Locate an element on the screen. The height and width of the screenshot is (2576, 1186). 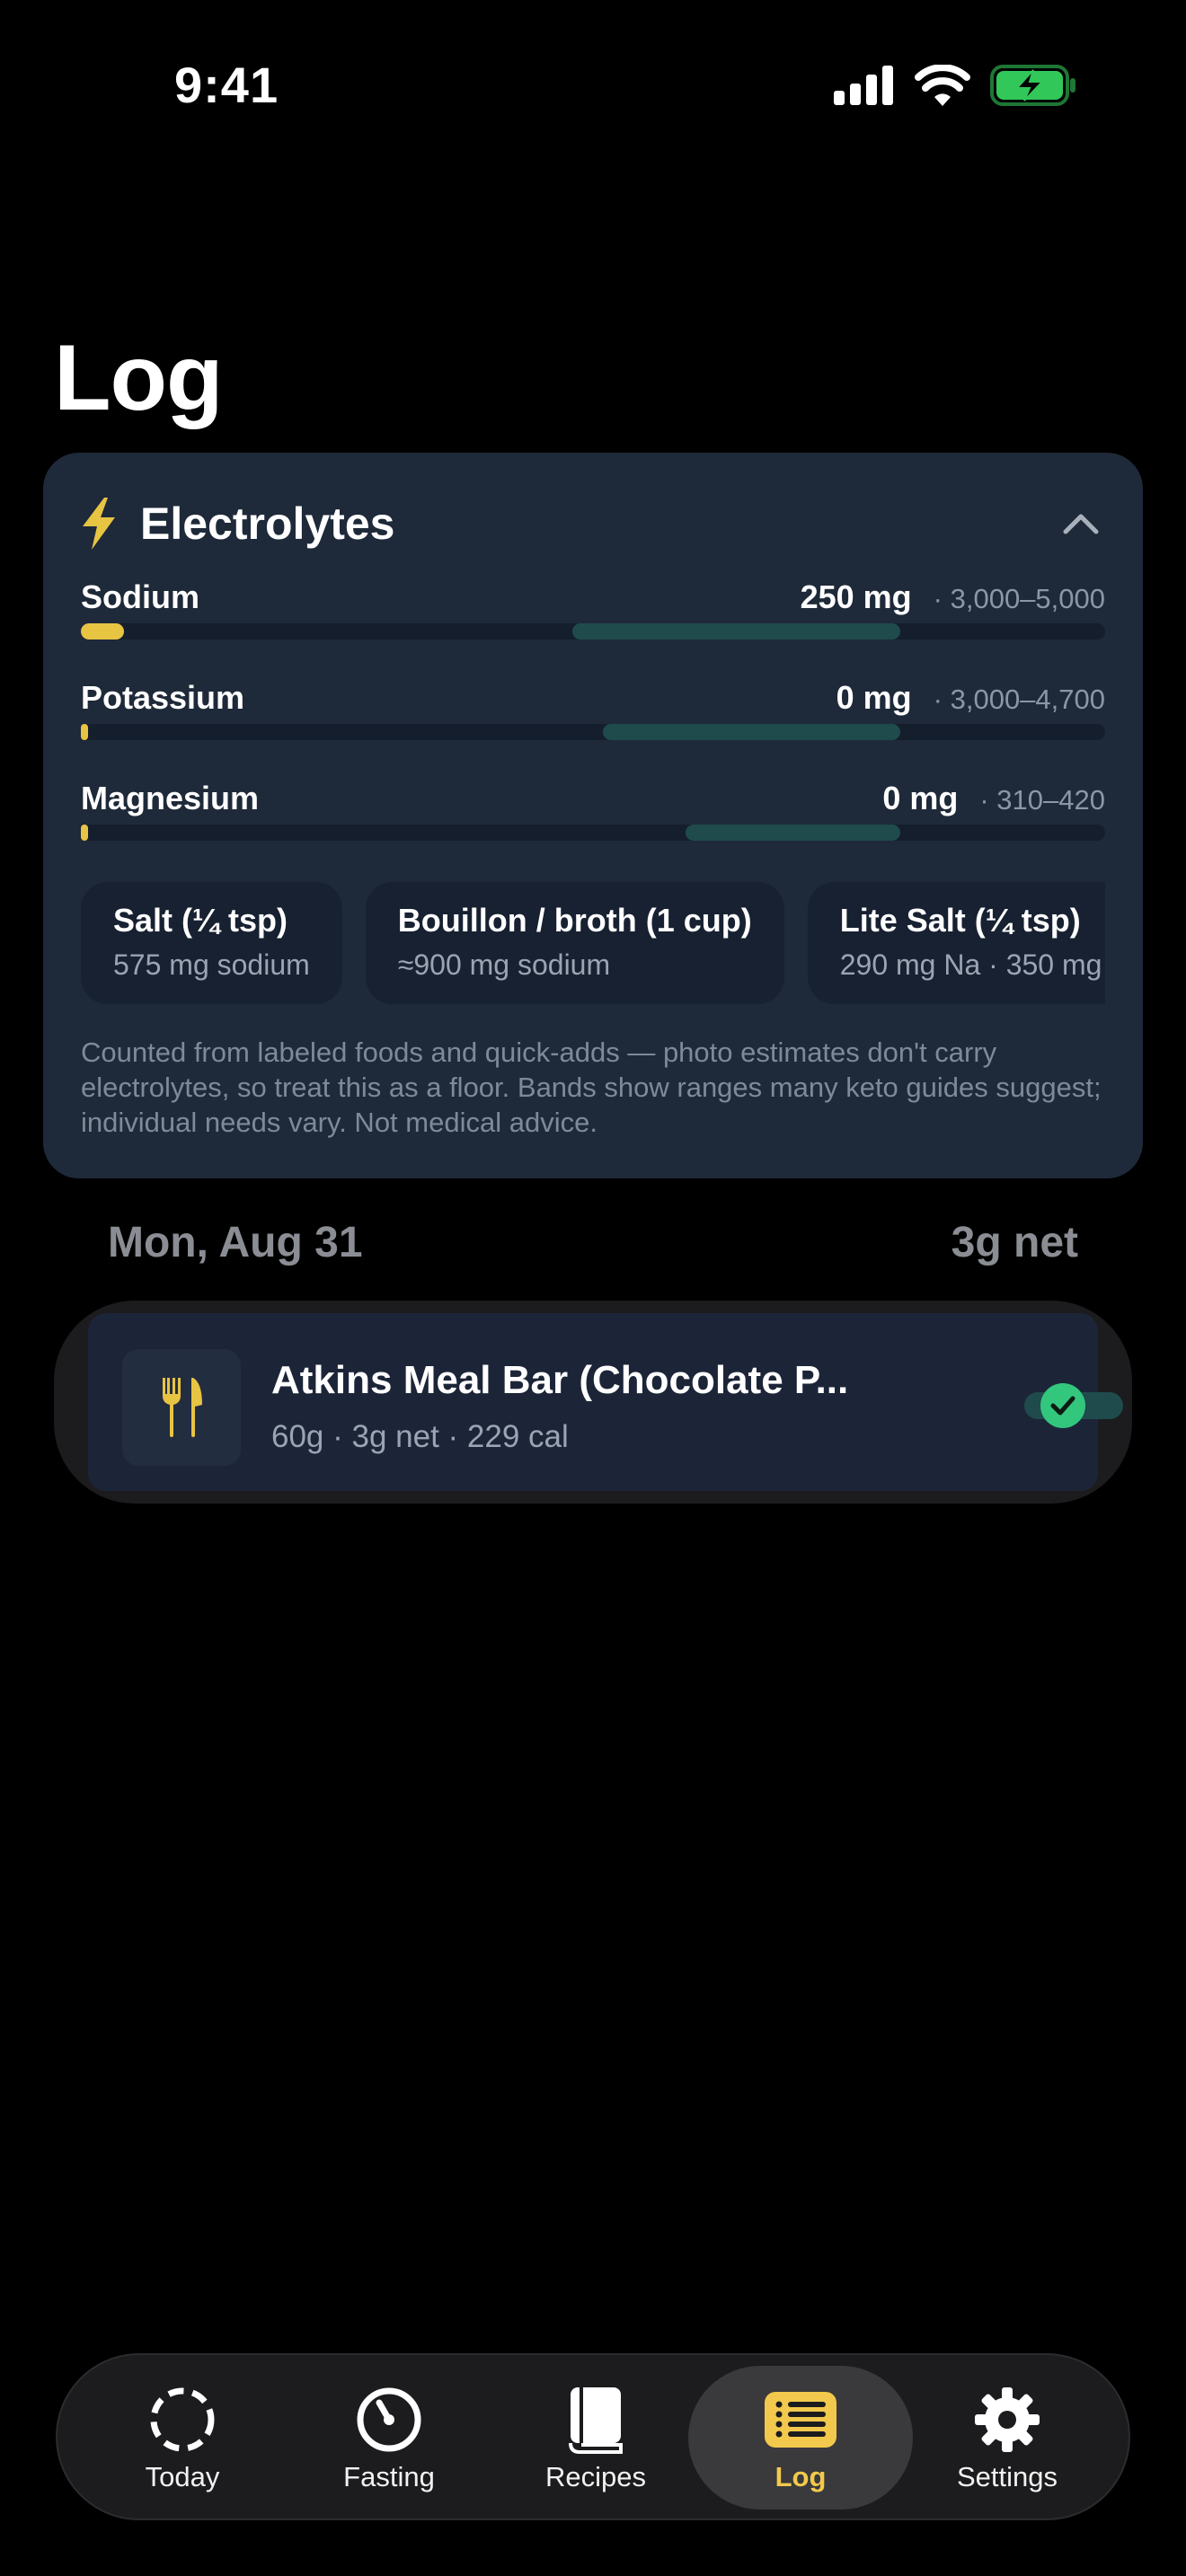
gear-icon is located at coordinates (1007, 2420).